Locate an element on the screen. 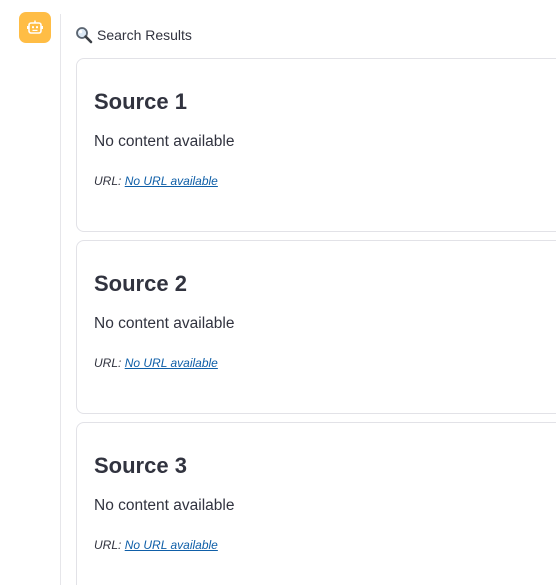 The image size is (556, 585). search-results-header: Search Results is located at coordinates (133, 35).